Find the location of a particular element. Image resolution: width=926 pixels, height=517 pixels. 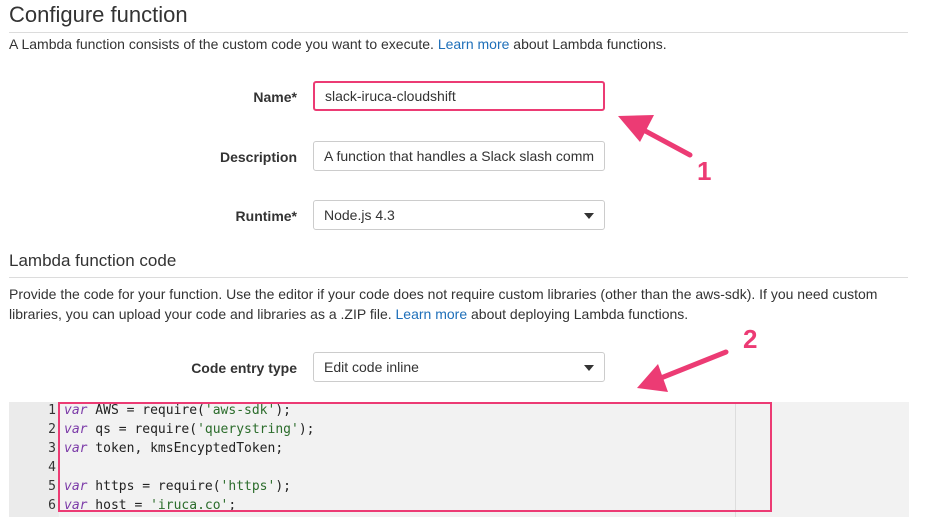

arrow-2-icon is located at coordinates (683, 370).